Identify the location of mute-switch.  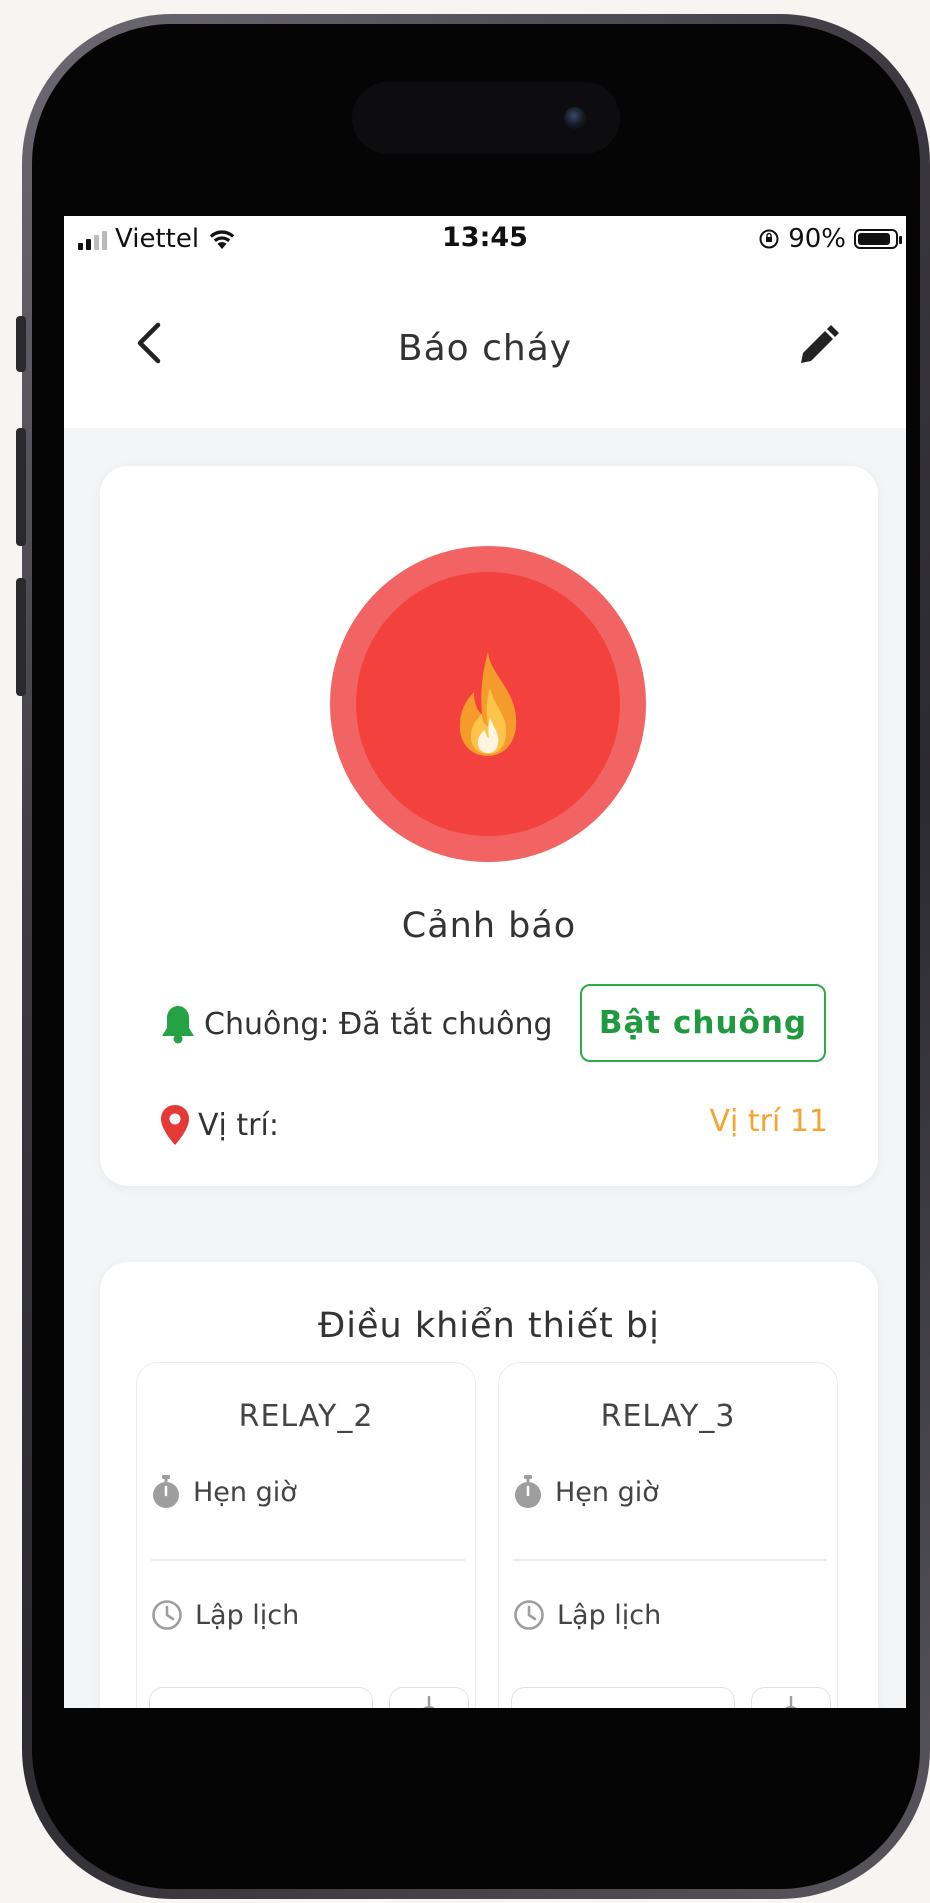
(21, 344).